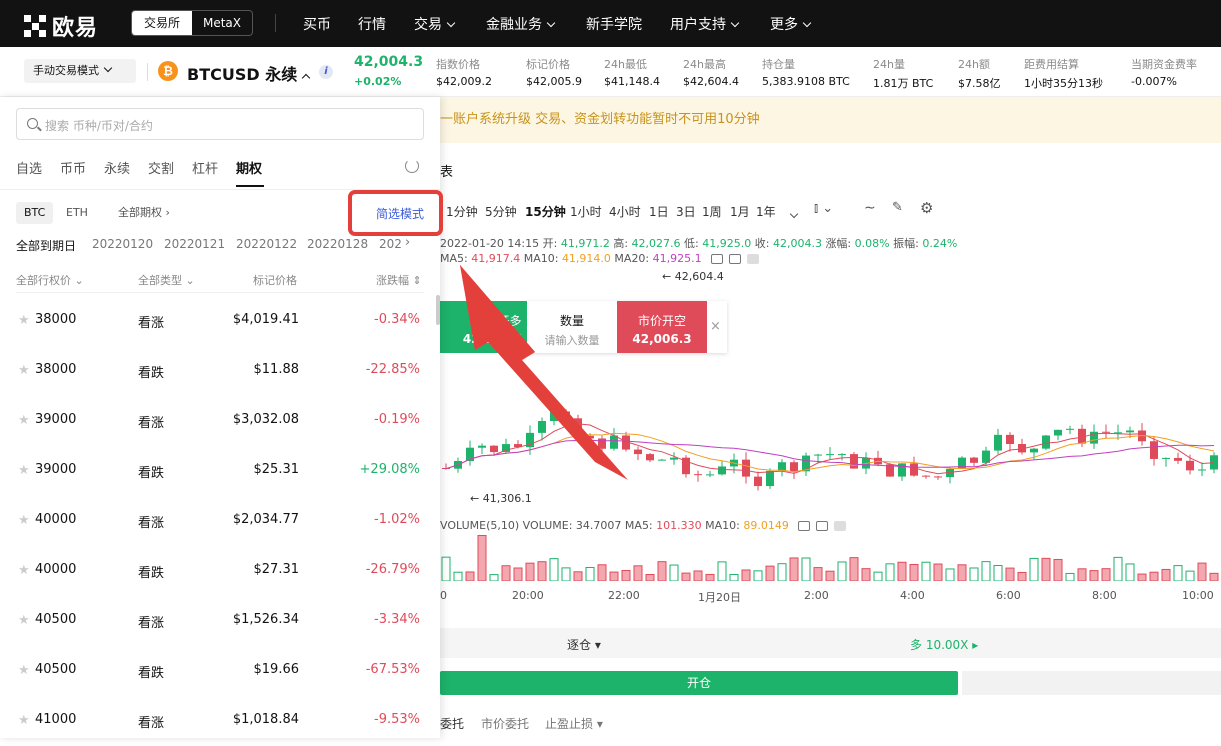  I want to click on mark-price: $1,018.84, so click(265, 719).